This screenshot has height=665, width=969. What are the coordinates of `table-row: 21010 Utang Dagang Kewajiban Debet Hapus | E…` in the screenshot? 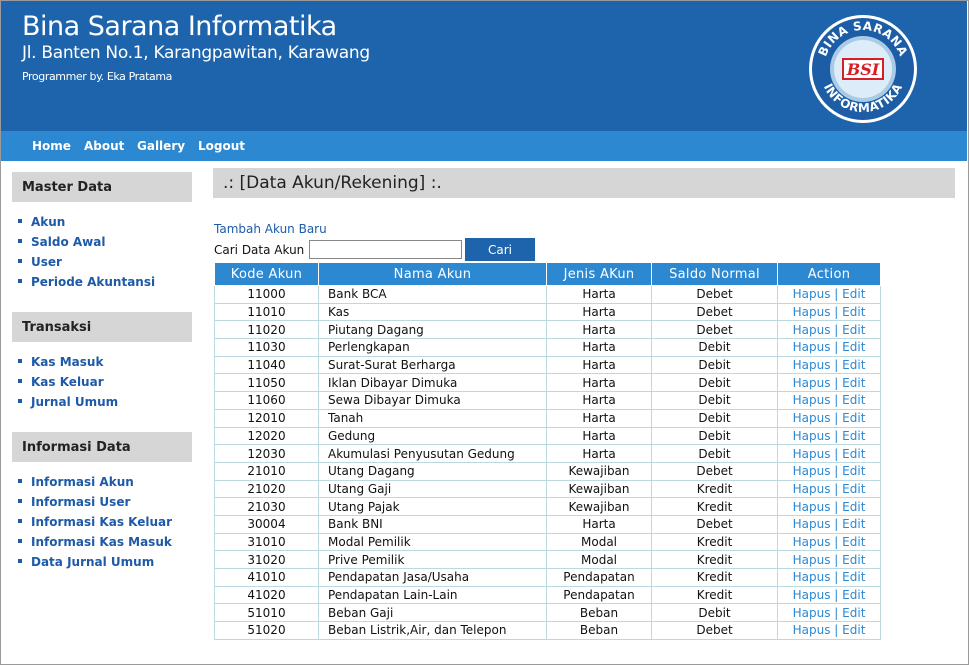 It's located at (547, 471).